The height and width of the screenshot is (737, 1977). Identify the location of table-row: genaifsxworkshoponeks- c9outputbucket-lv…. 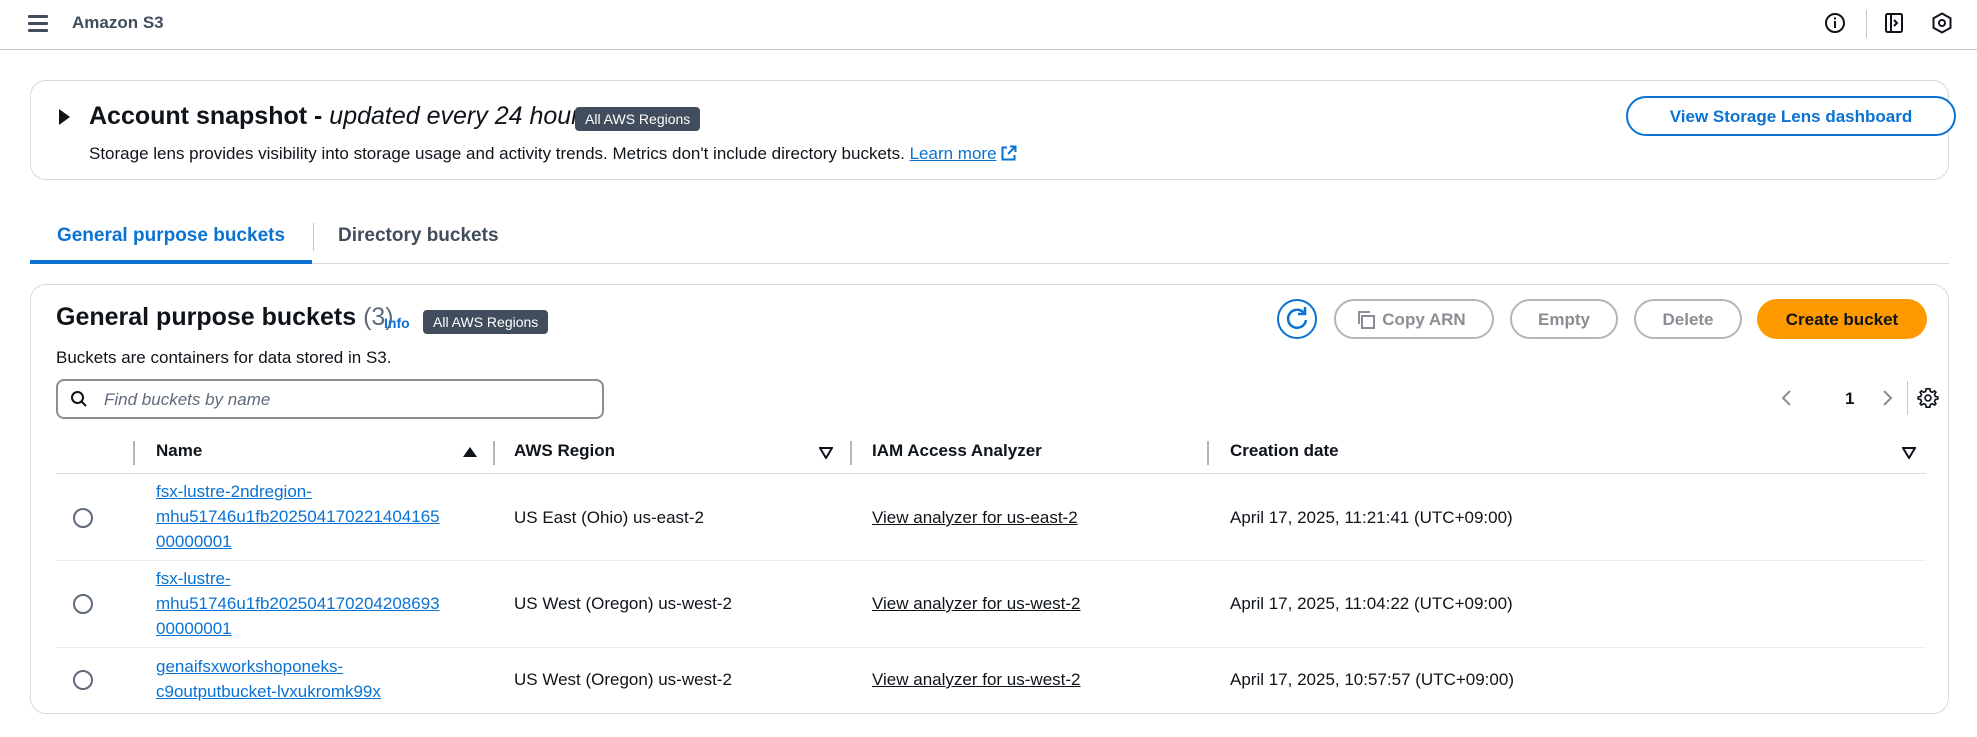
(991, 679).